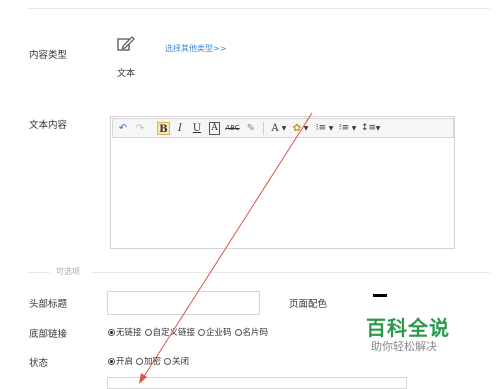  What do you see at coordinates (408, 328) in the screenshot?
I see `watermark-title: 百科全说` at bounding box center [408, 328].